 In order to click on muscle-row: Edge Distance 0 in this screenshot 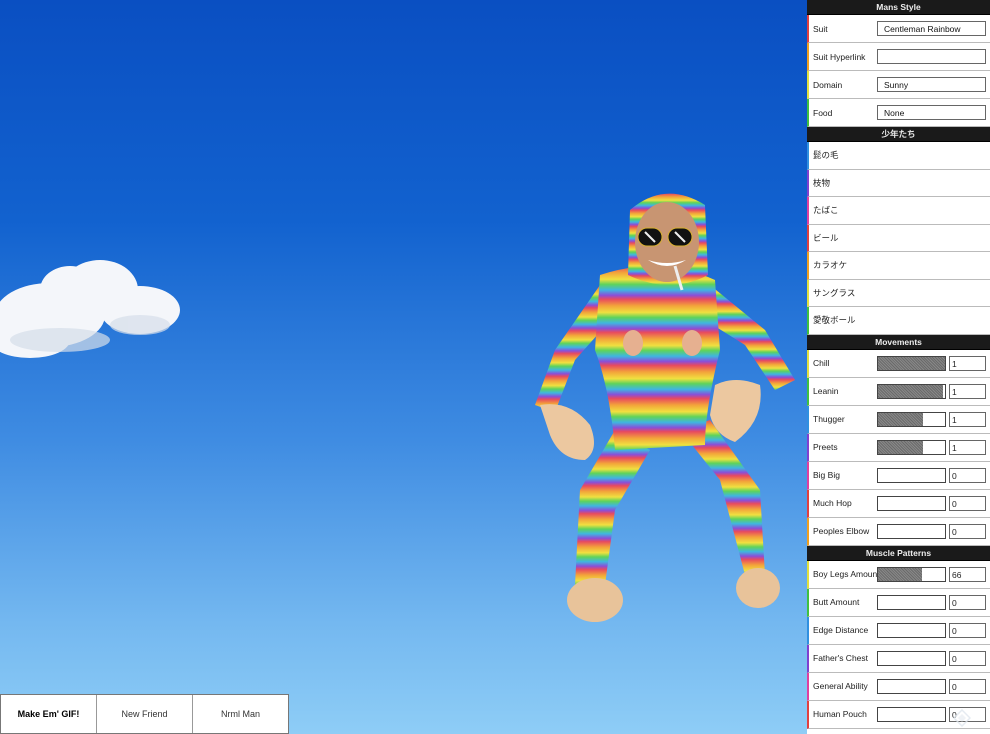, I will do `click(898, 630)`.